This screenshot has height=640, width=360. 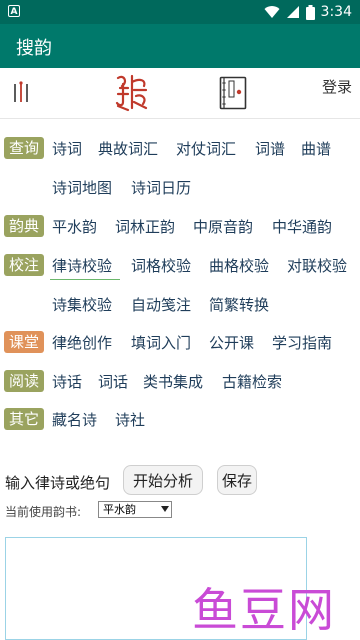 I want to click on link-cihua: 词话, so click(x=113, y=381).